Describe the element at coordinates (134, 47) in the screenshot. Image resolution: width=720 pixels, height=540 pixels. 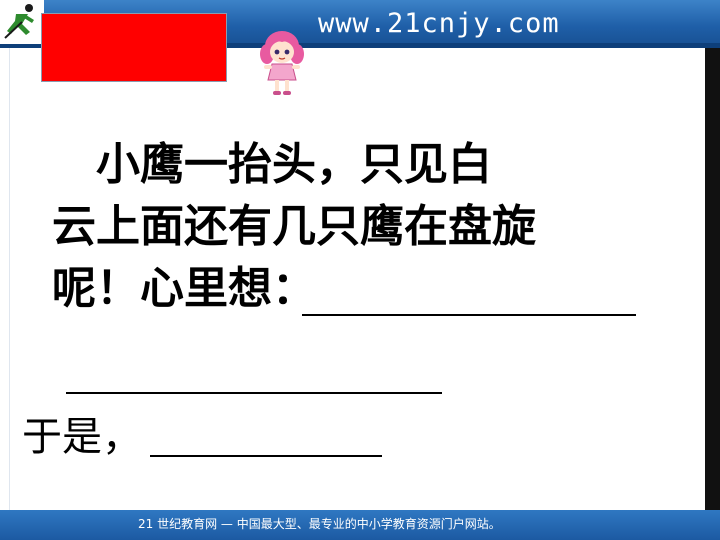
I see `red-title-box` at that location.